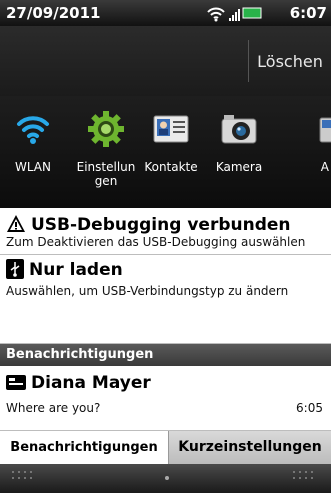 The width and height of the screenshot is (331, 493). Describe the element at coordinates (91, 383) in the screenshot. I see `notification-title-text: Diana Mayer` at that location.